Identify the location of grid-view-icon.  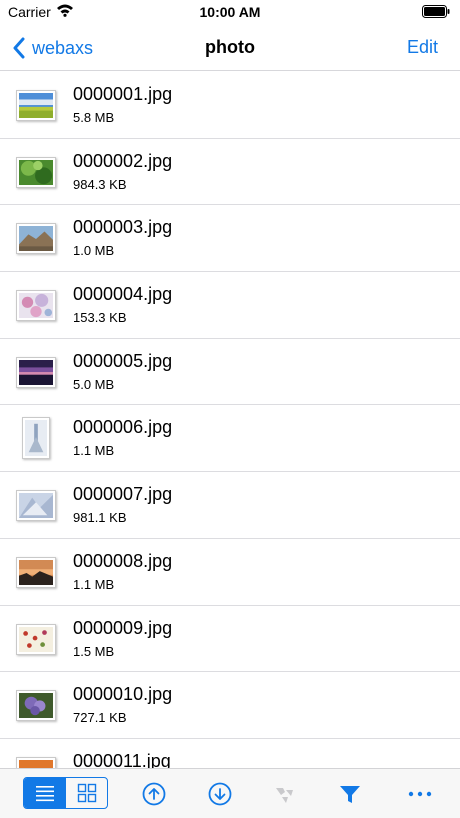
(86, 793).